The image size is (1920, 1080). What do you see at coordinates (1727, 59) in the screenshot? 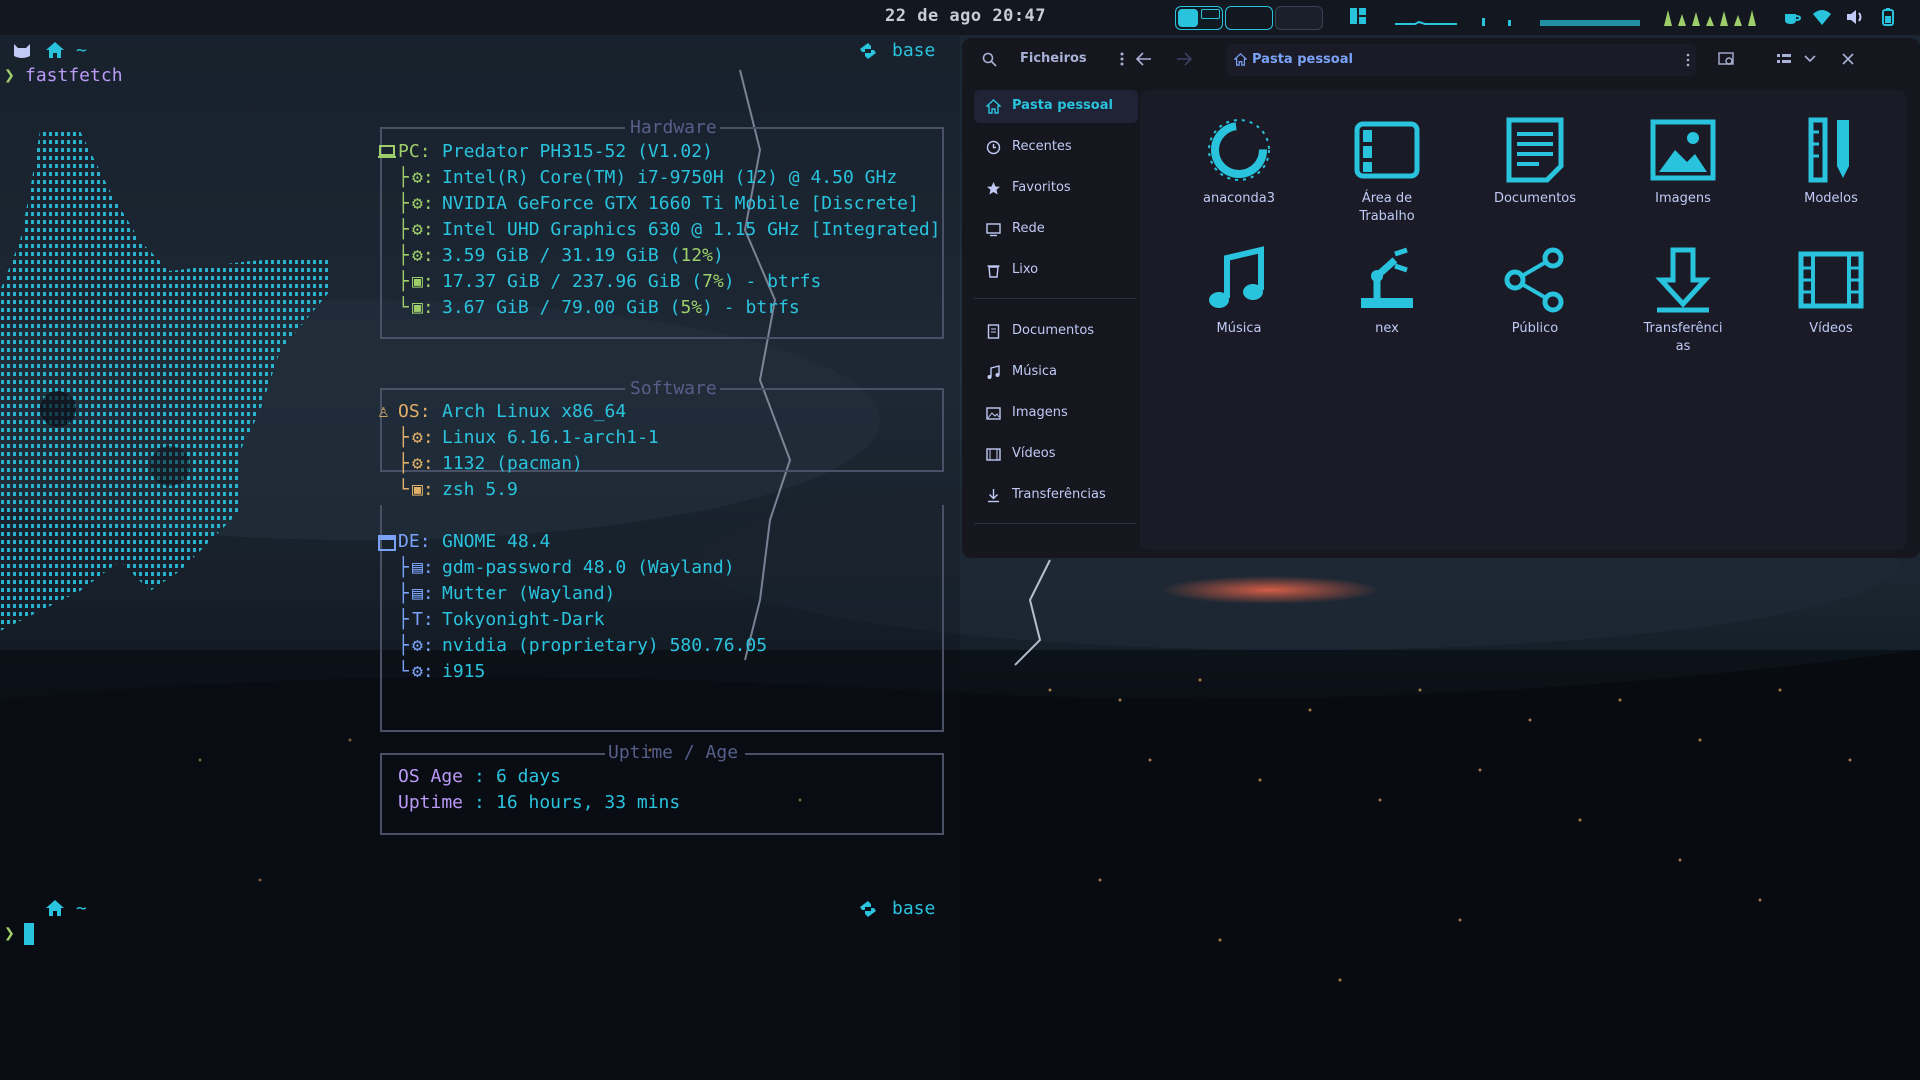
I see `search-folder-icon` at bounding box center [1727, 59].